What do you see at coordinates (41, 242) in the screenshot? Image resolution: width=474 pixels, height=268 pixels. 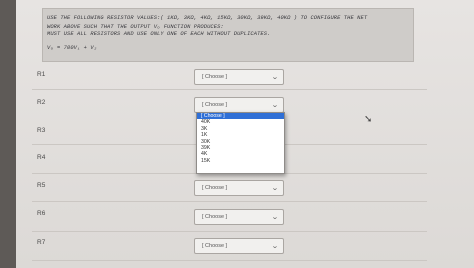 I see `row-label-r7: R7` at bounding box center [41, 242].